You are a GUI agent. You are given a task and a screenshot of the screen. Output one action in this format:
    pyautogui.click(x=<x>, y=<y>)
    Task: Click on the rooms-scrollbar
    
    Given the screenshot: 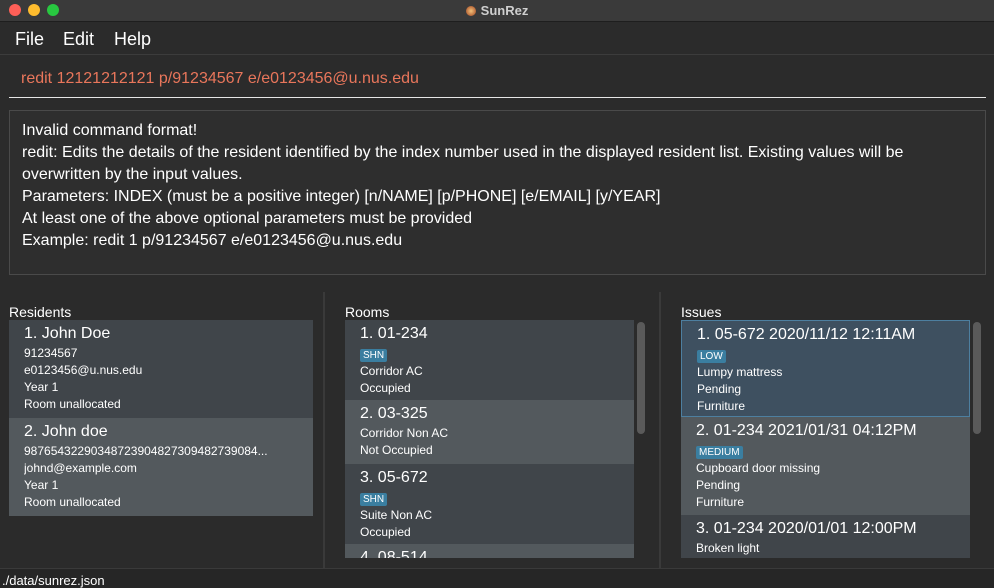 What is the action you would take?
    pyautogui.click(x=641, y=439)
    